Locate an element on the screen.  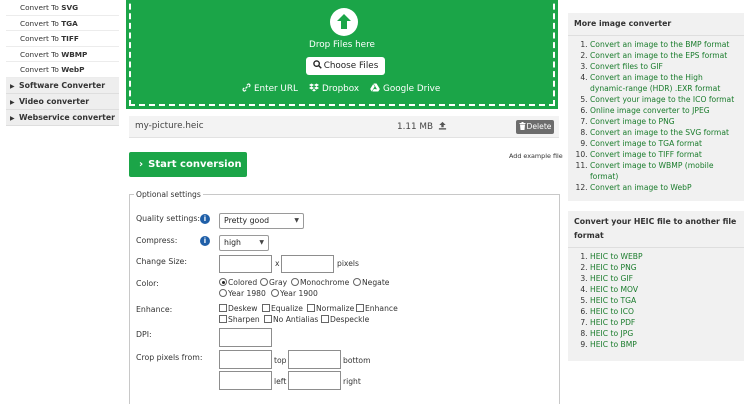
converter-list-item: Convert image to WBMP (mobile format) is located at coordinates (664, 171).